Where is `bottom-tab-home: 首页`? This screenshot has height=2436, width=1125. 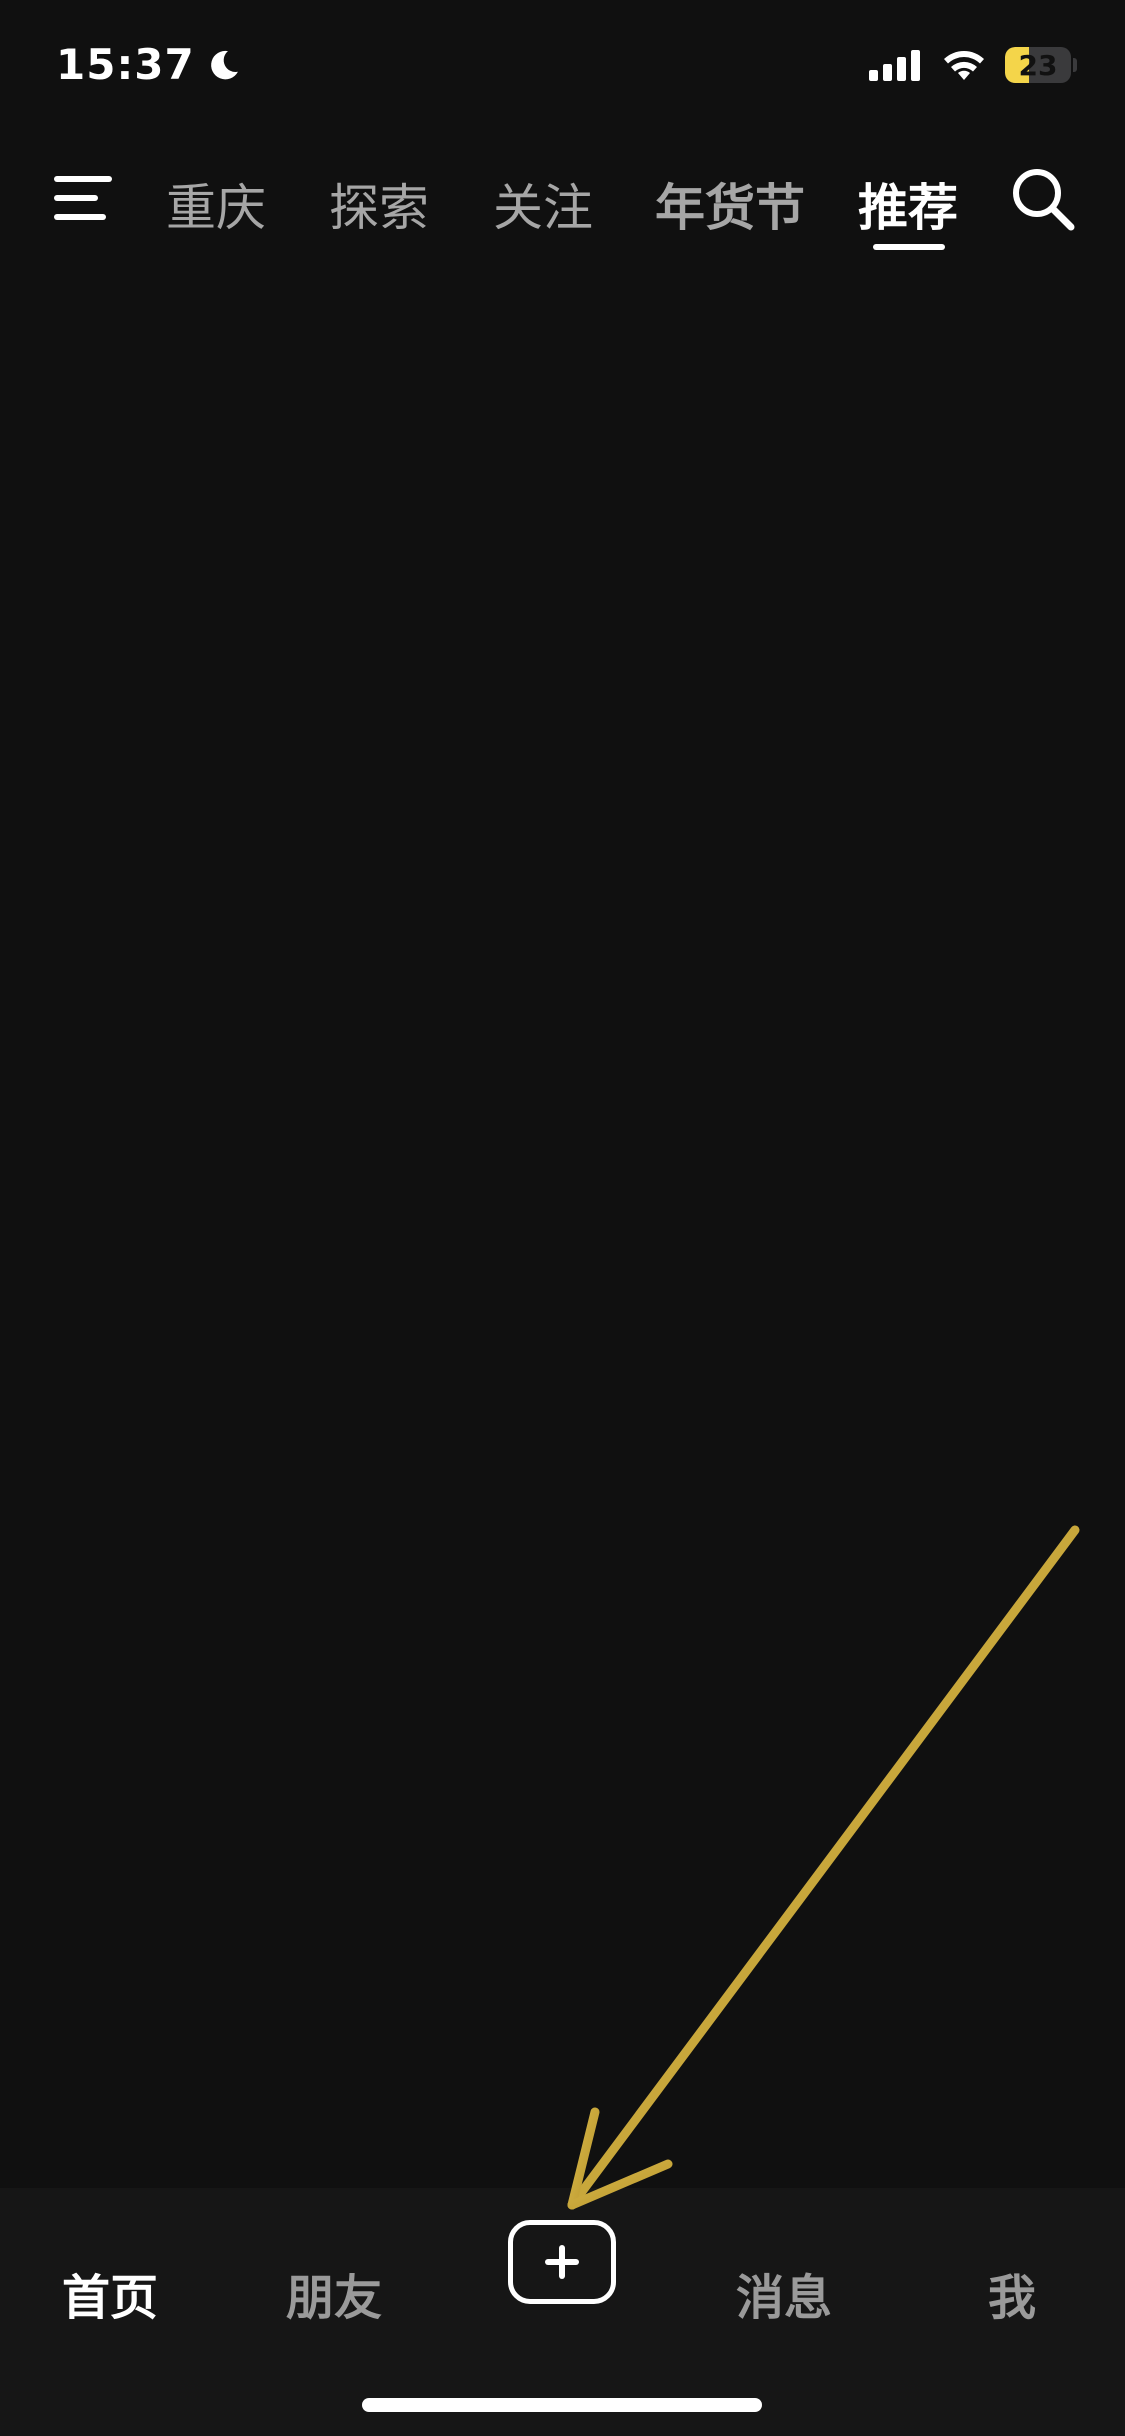
bottom-tab-home: 首页 is located at coordinates (110, 2293).